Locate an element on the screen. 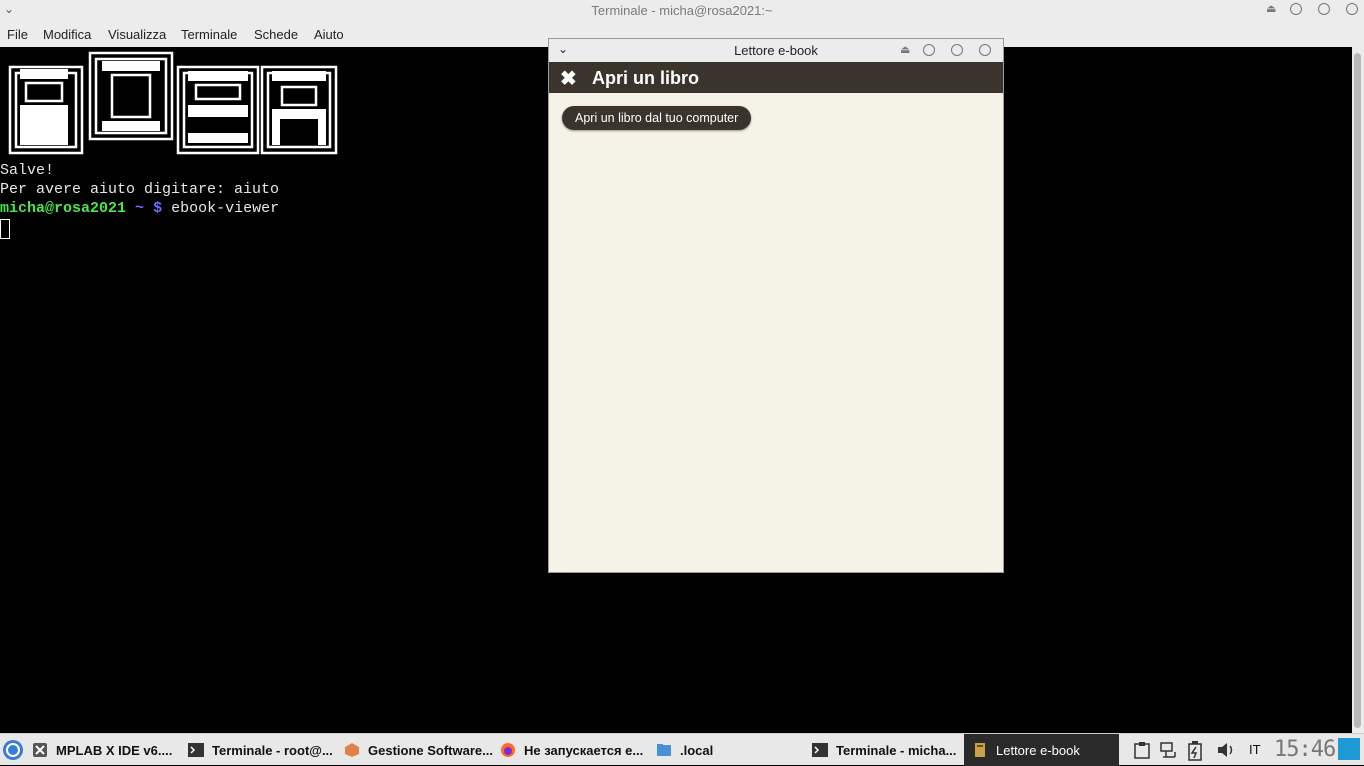  taskbar-item-label: .local is located at coordinates (697, 750).